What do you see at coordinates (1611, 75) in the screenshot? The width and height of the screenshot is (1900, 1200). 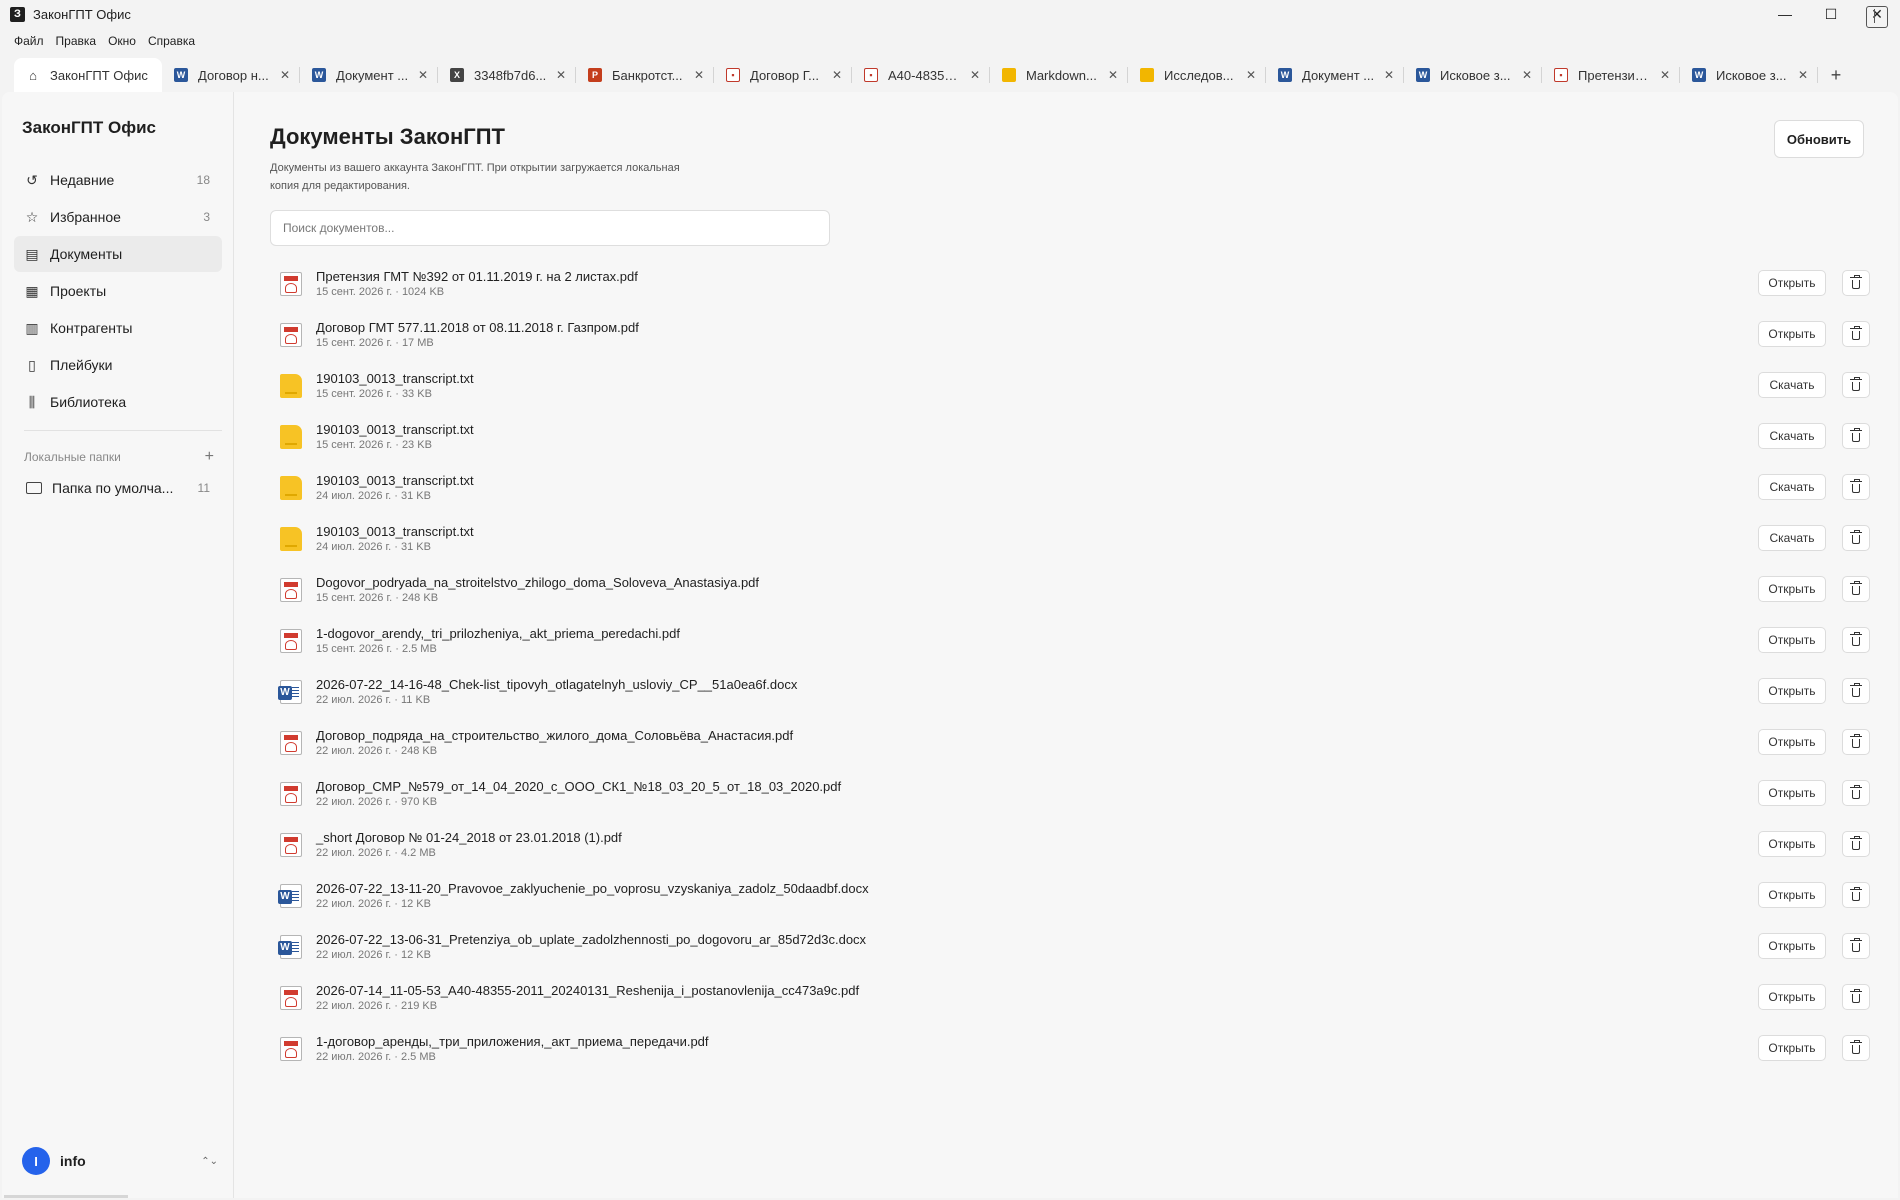 I see `tab-11: ▪ Претензия... ✕` at bounding box center [1611, 75].